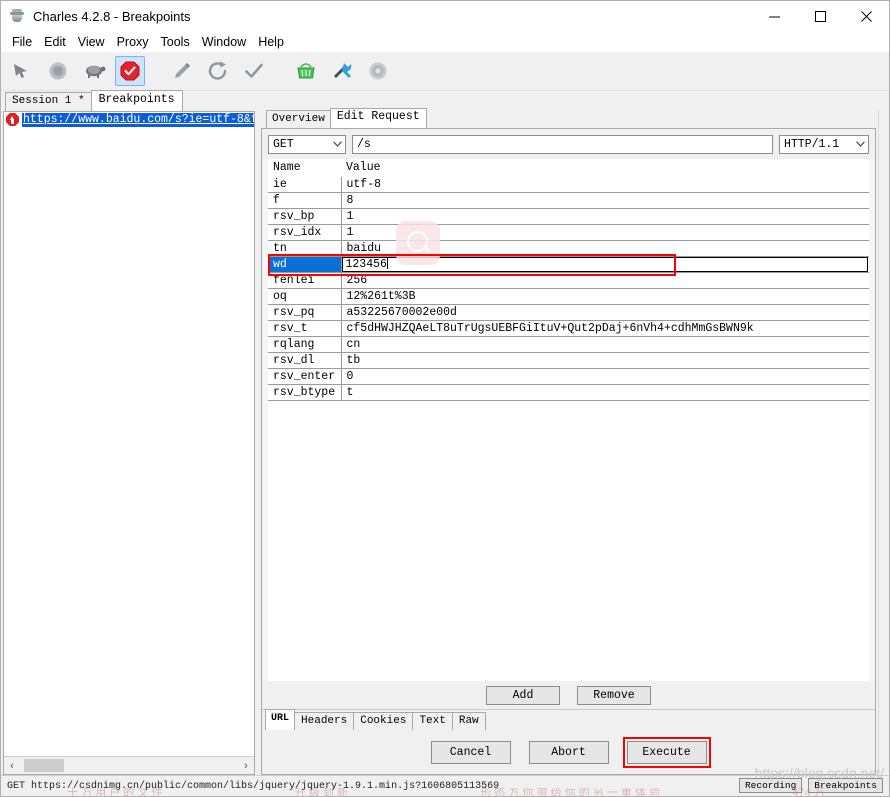  Describe the element at coordinates (182, 71) in the screenshot. I see `compose-pencil-icon` at that location.